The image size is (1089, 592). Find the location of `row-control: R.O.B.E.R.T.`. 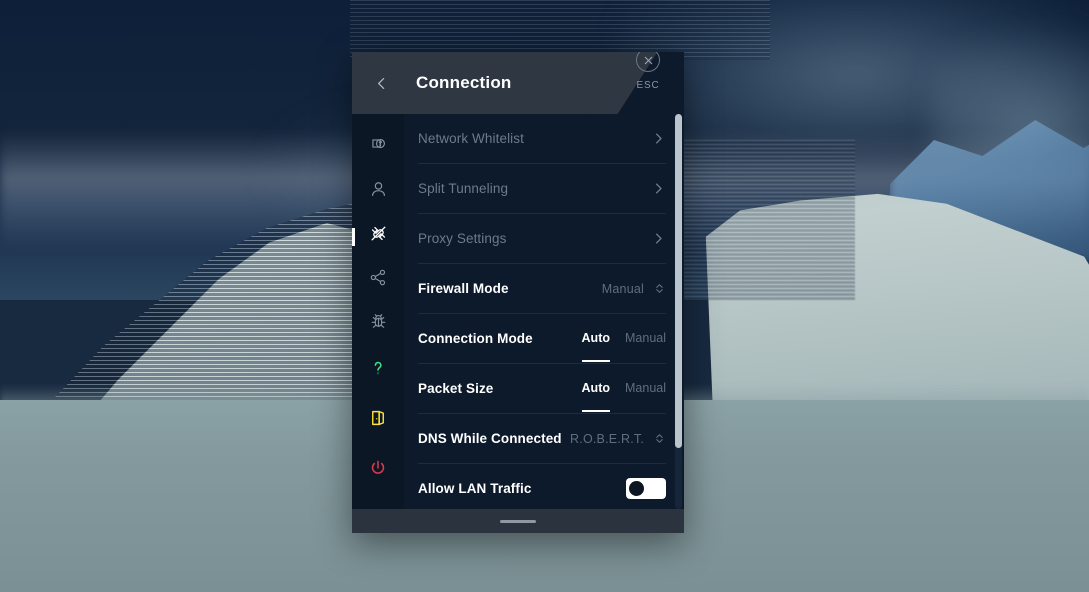

row-control: R.O.B.E.R.T. is located at coordinates (618, 439).